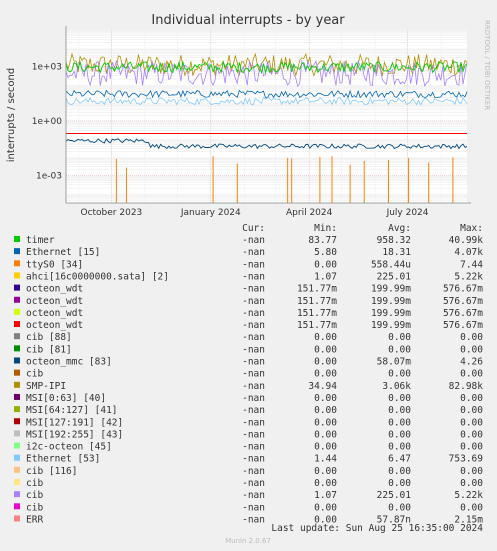 This screenshot has width=497, height=551. What do you see at coordinates (399, 228) in the screenshot?
I see `legend-header-avg: Avg:` at bounding box center [399, 228].